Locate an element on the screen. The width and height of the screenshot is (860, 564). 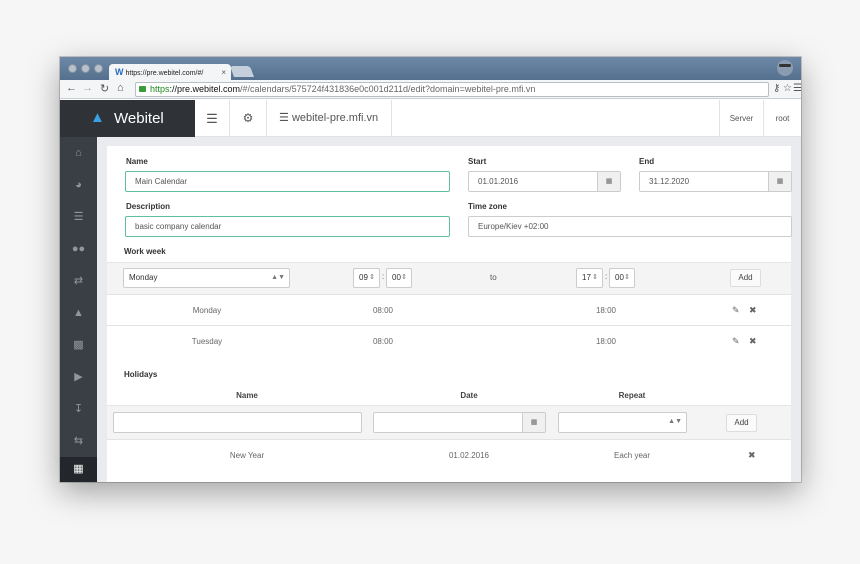
holiday-add-bar: ▦ ▲▼ Add is located at coordinates (449, 422).